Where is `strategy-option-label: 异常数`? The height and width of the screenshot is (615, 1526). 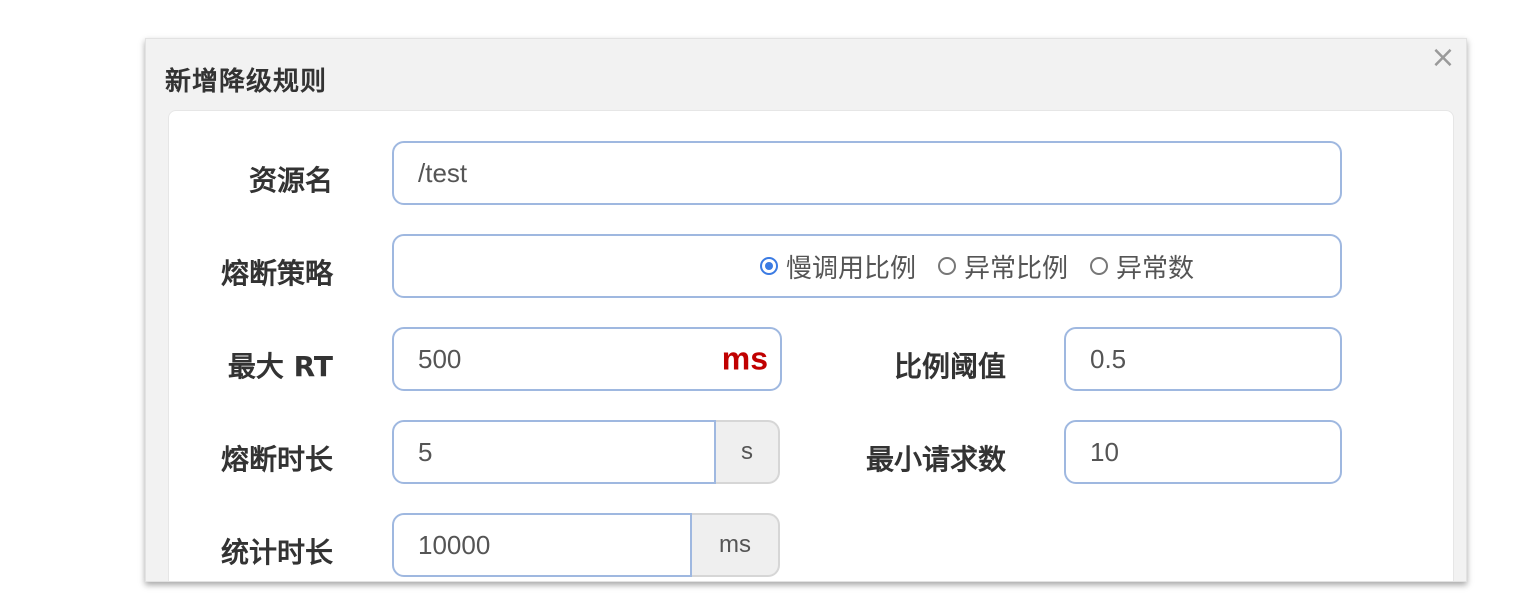
strategy-option-label: 异常数 is located at coordinates (1155, 268).